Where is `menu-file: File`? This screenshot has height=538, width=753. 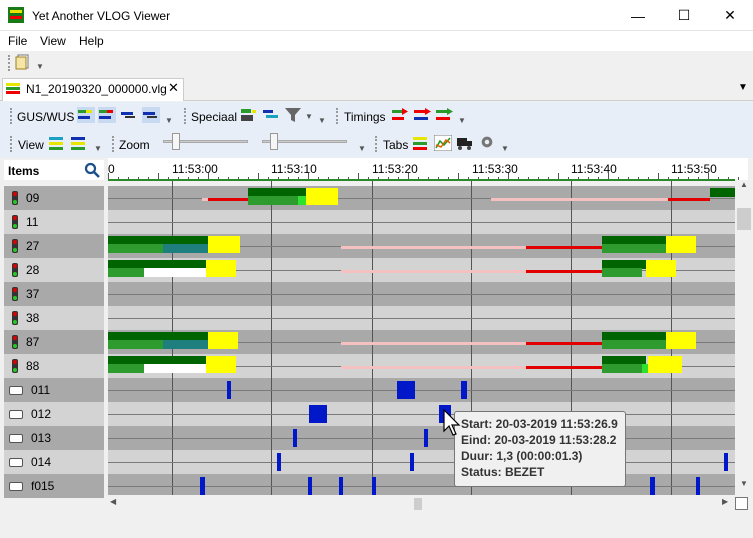 menu-file: File is located at coordinates (17, 41).